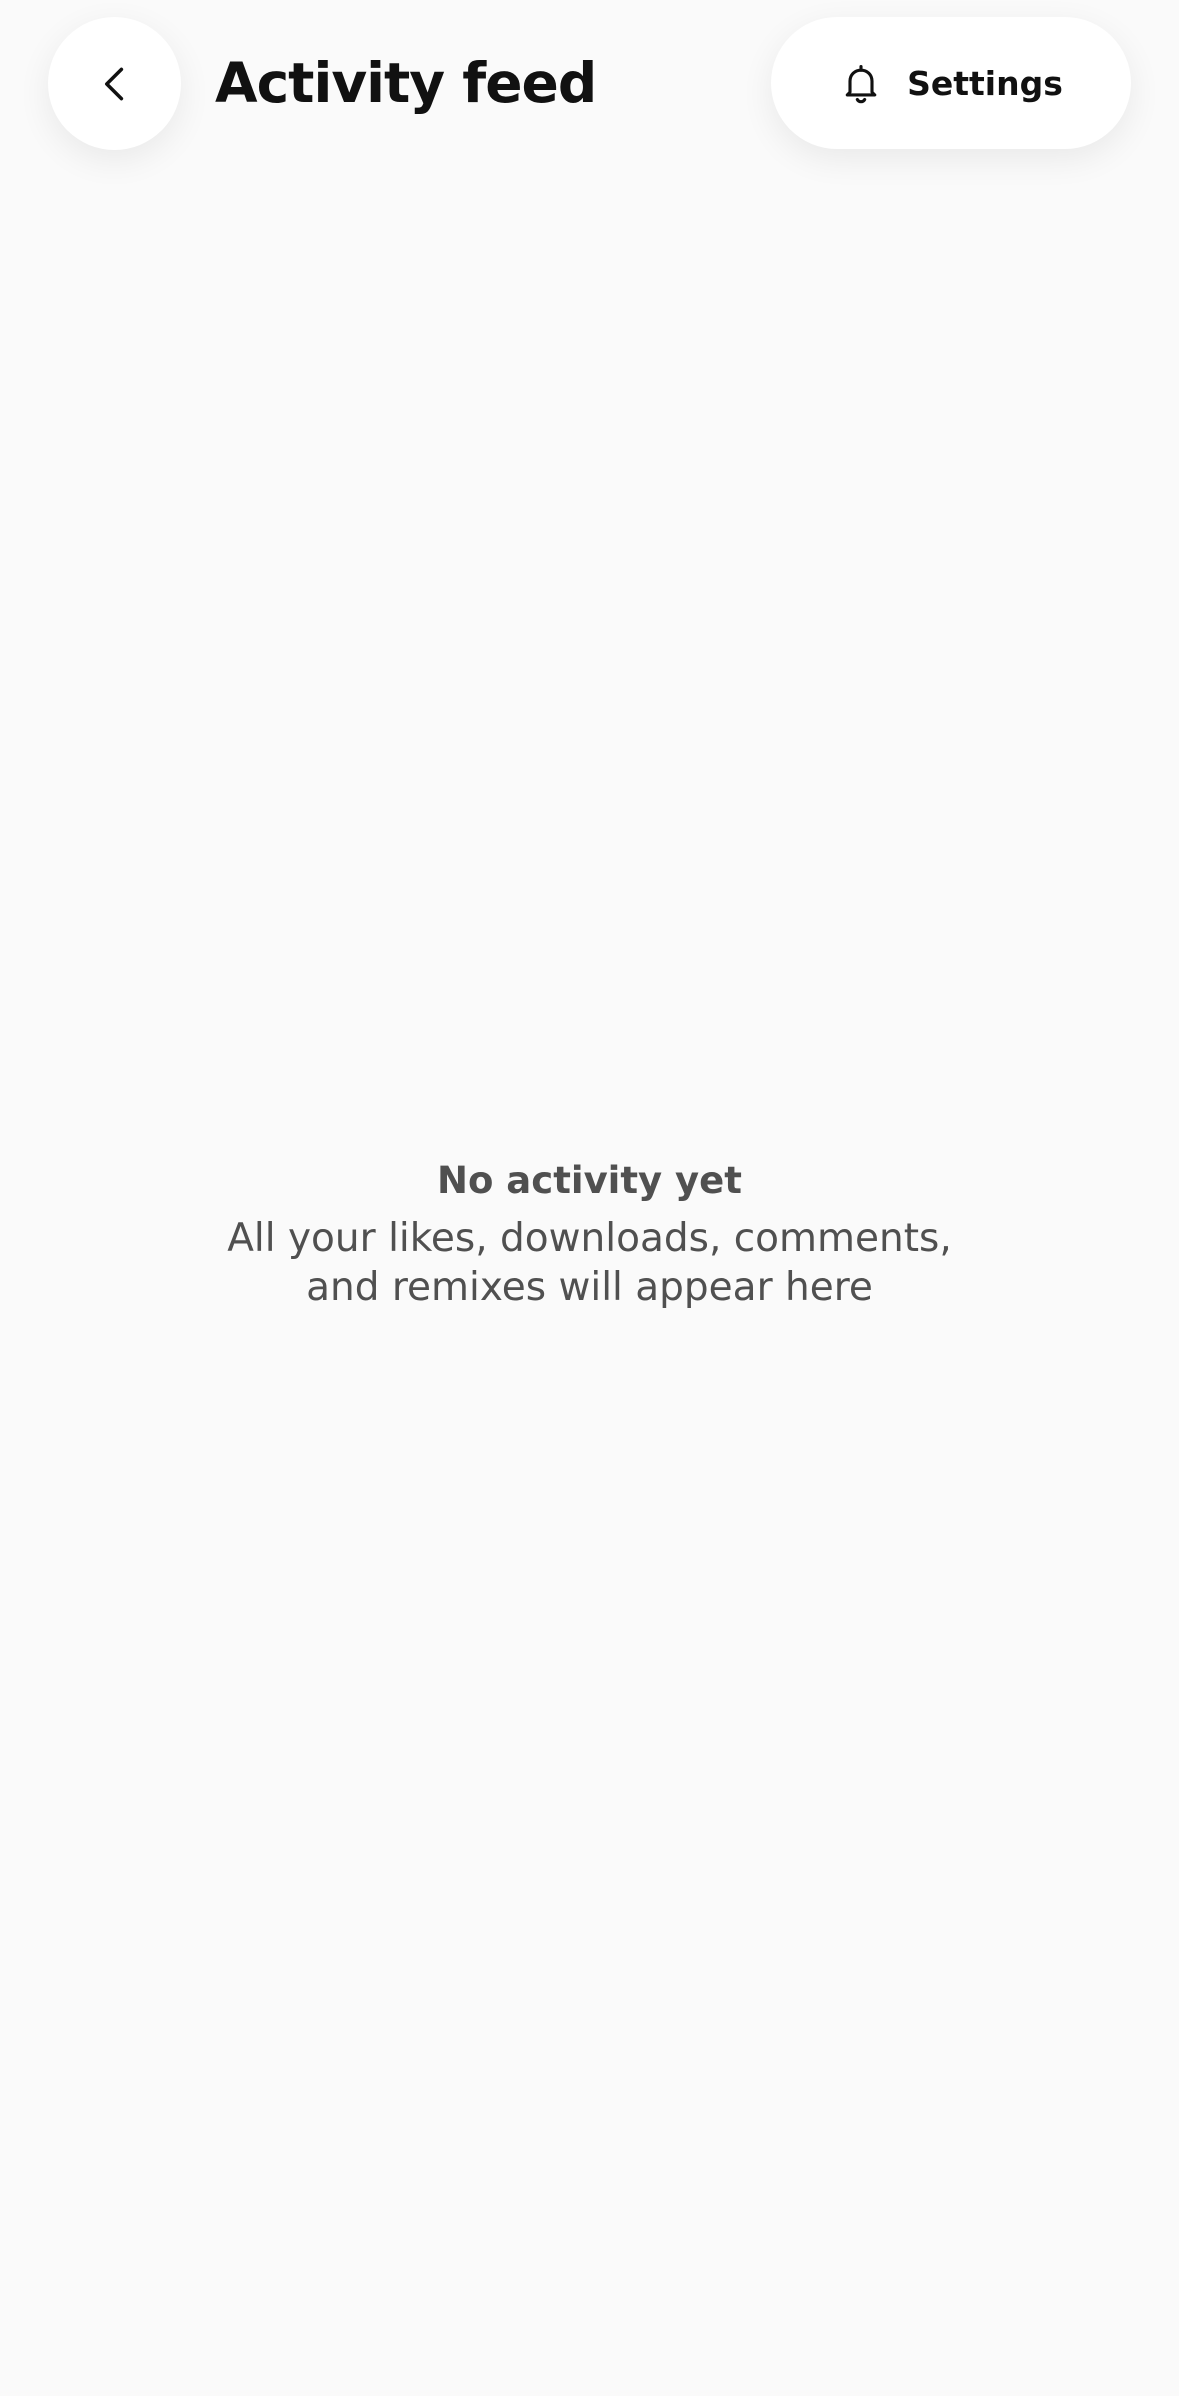  I want to click on top-bar: Activity feed Settings, so click(589, 100).